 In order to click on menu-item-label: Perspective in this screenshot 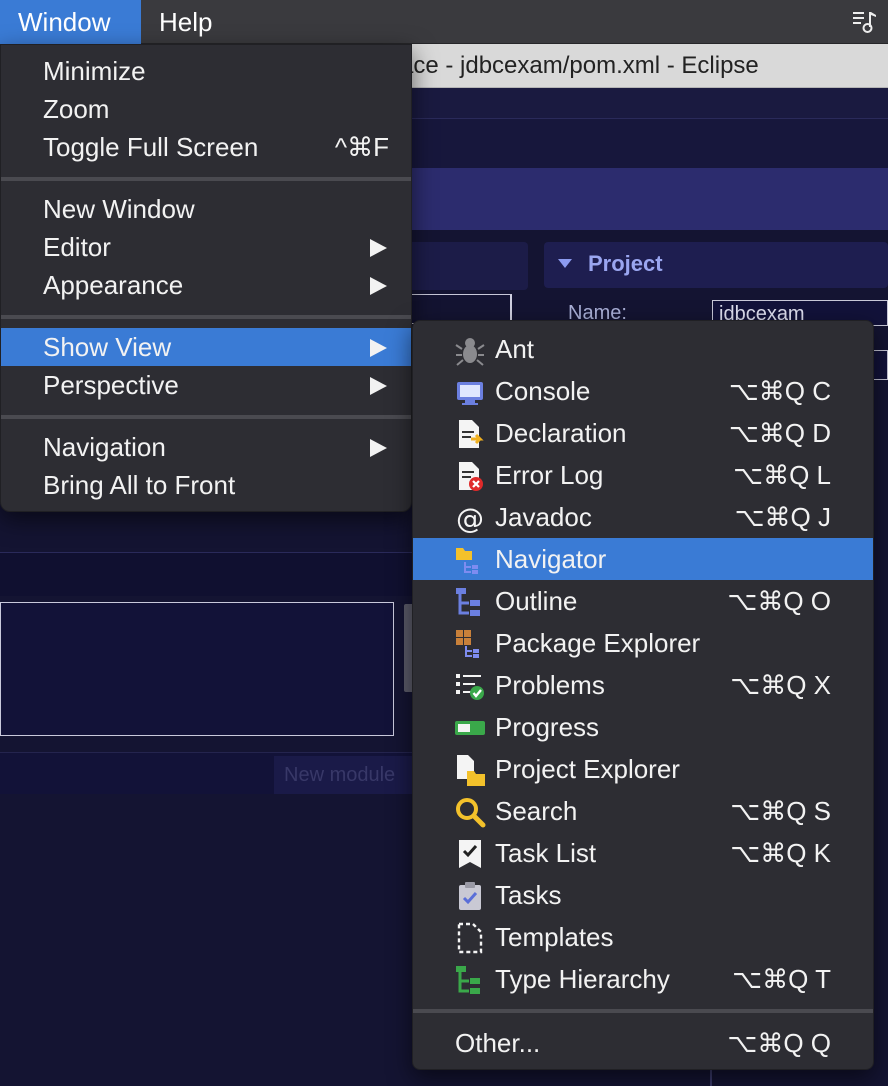, I will do `click(111, 385)`.